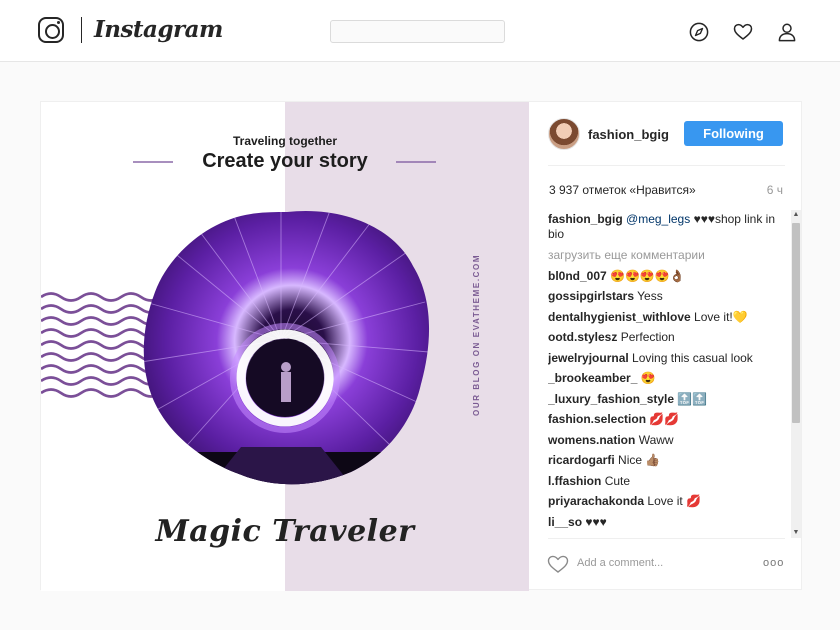  Describe the element at coordinates (596, 501) in the screenshot. I see `comment-username: priyarachakonda` at that location.